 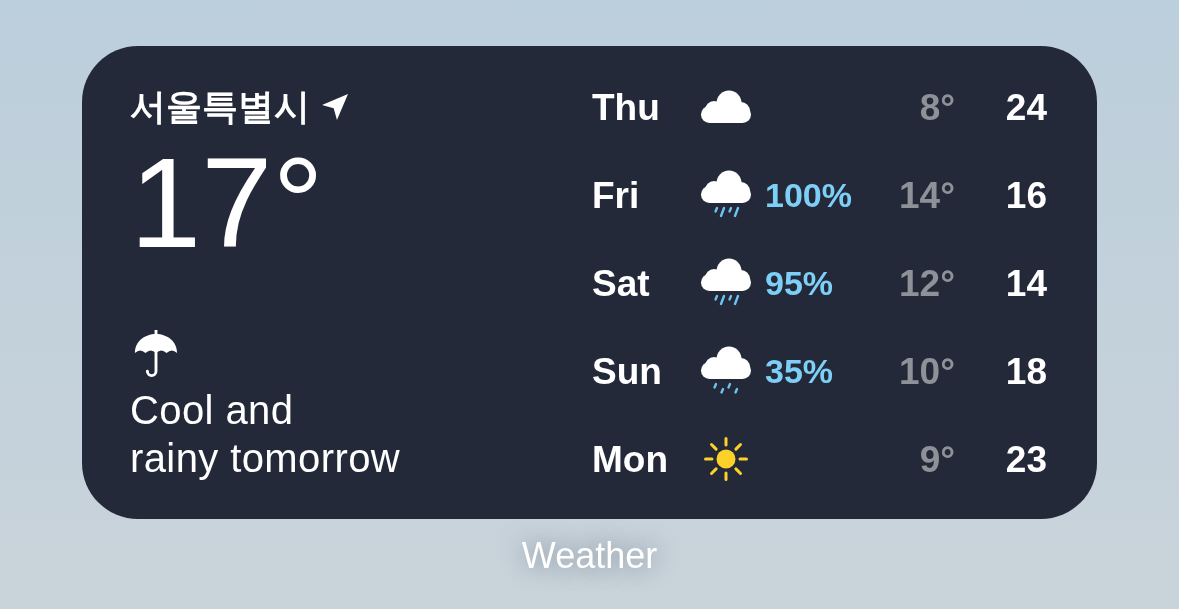 What do you see at coordinates (799, 283) in the screenshot?
I see `precipitation-chance: 95%` at bounding box center [799, 283].